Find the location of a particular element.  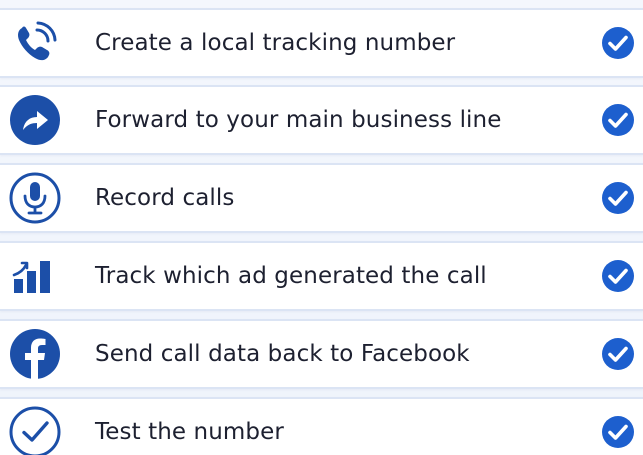

forward-arrow-icon is located at coordinates (35, 120).